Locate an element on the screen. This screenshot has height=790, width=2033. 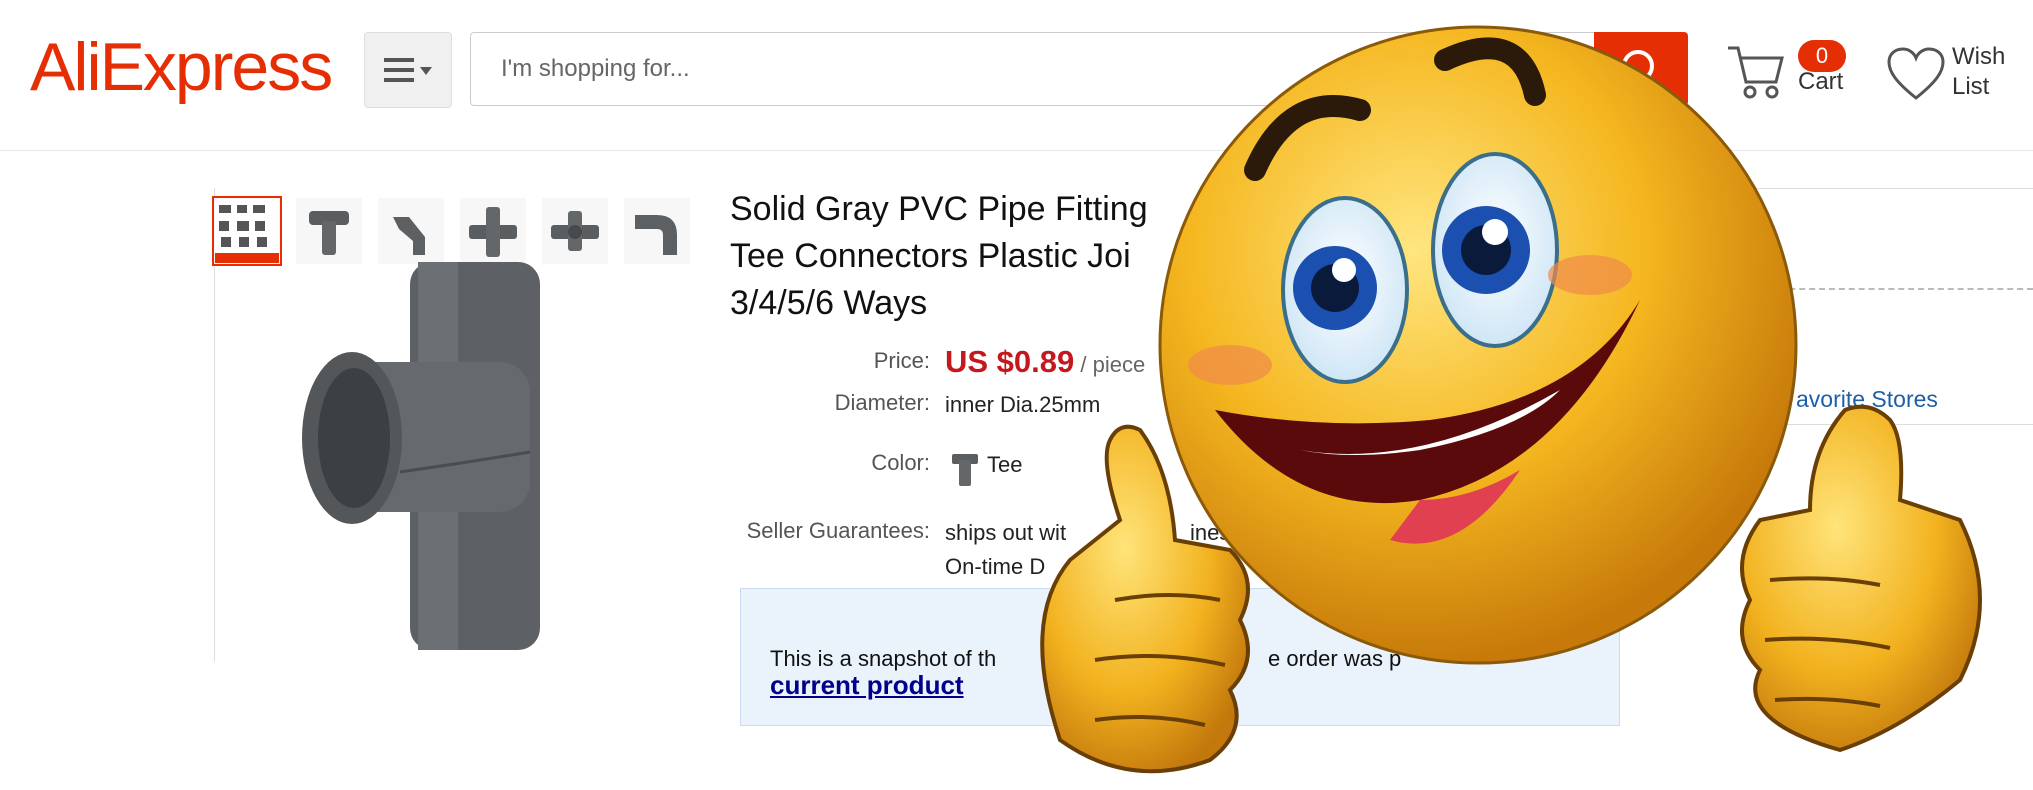
aliexpress-logo: AliExpress is located at coordinates (181, 67).